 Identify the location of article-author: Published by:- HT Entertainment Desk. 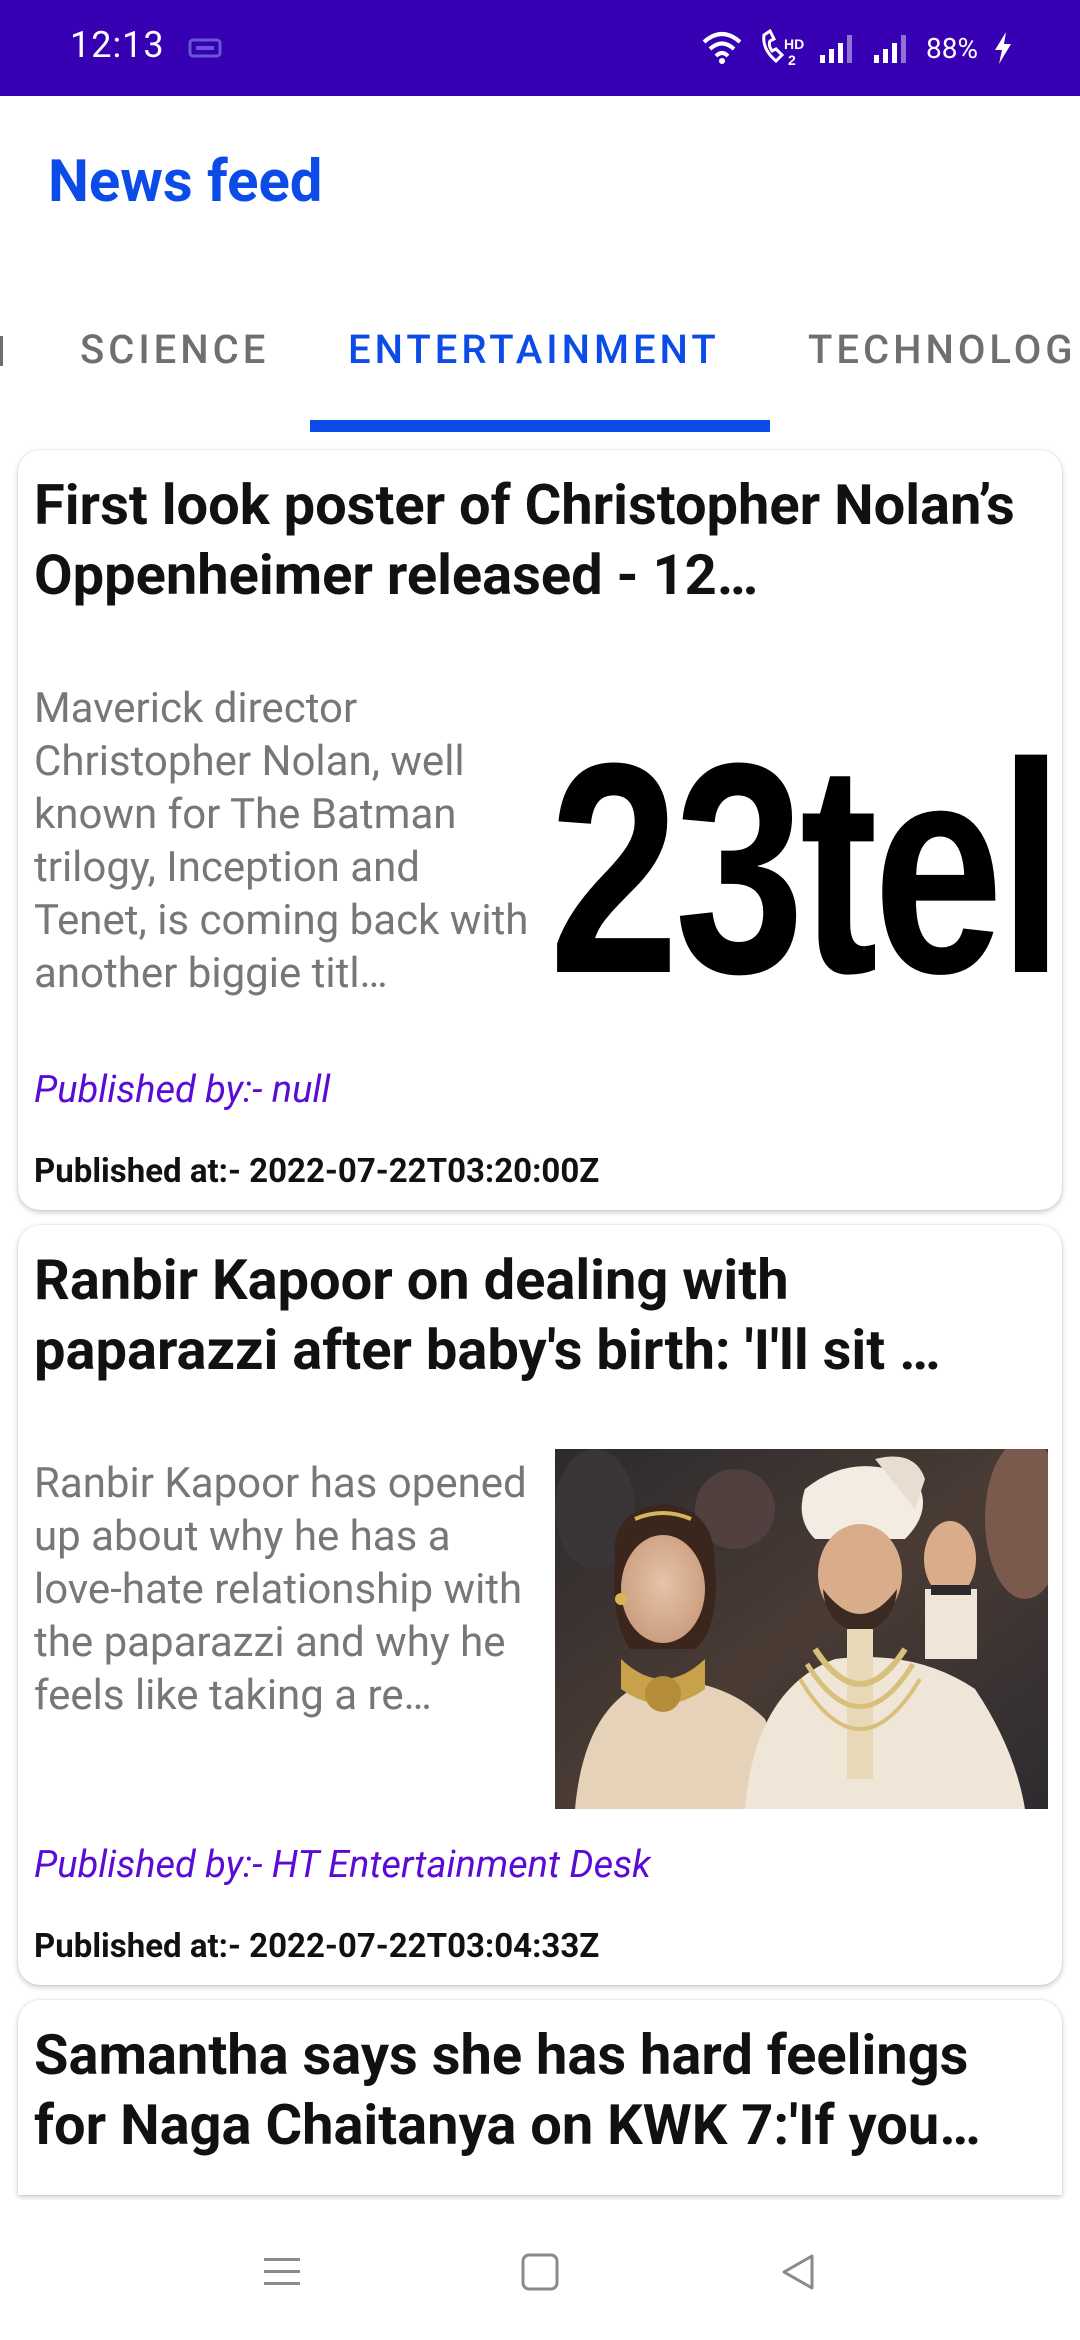
(342, 1865).